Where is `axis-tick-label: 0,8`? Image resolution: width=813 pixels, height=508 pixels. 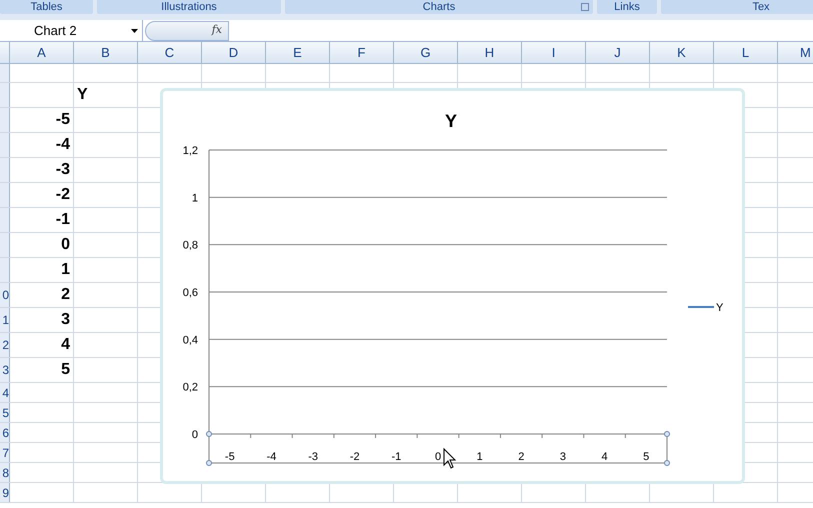
axis-tick-label: 0,8 is located at coordinates (190, 246).